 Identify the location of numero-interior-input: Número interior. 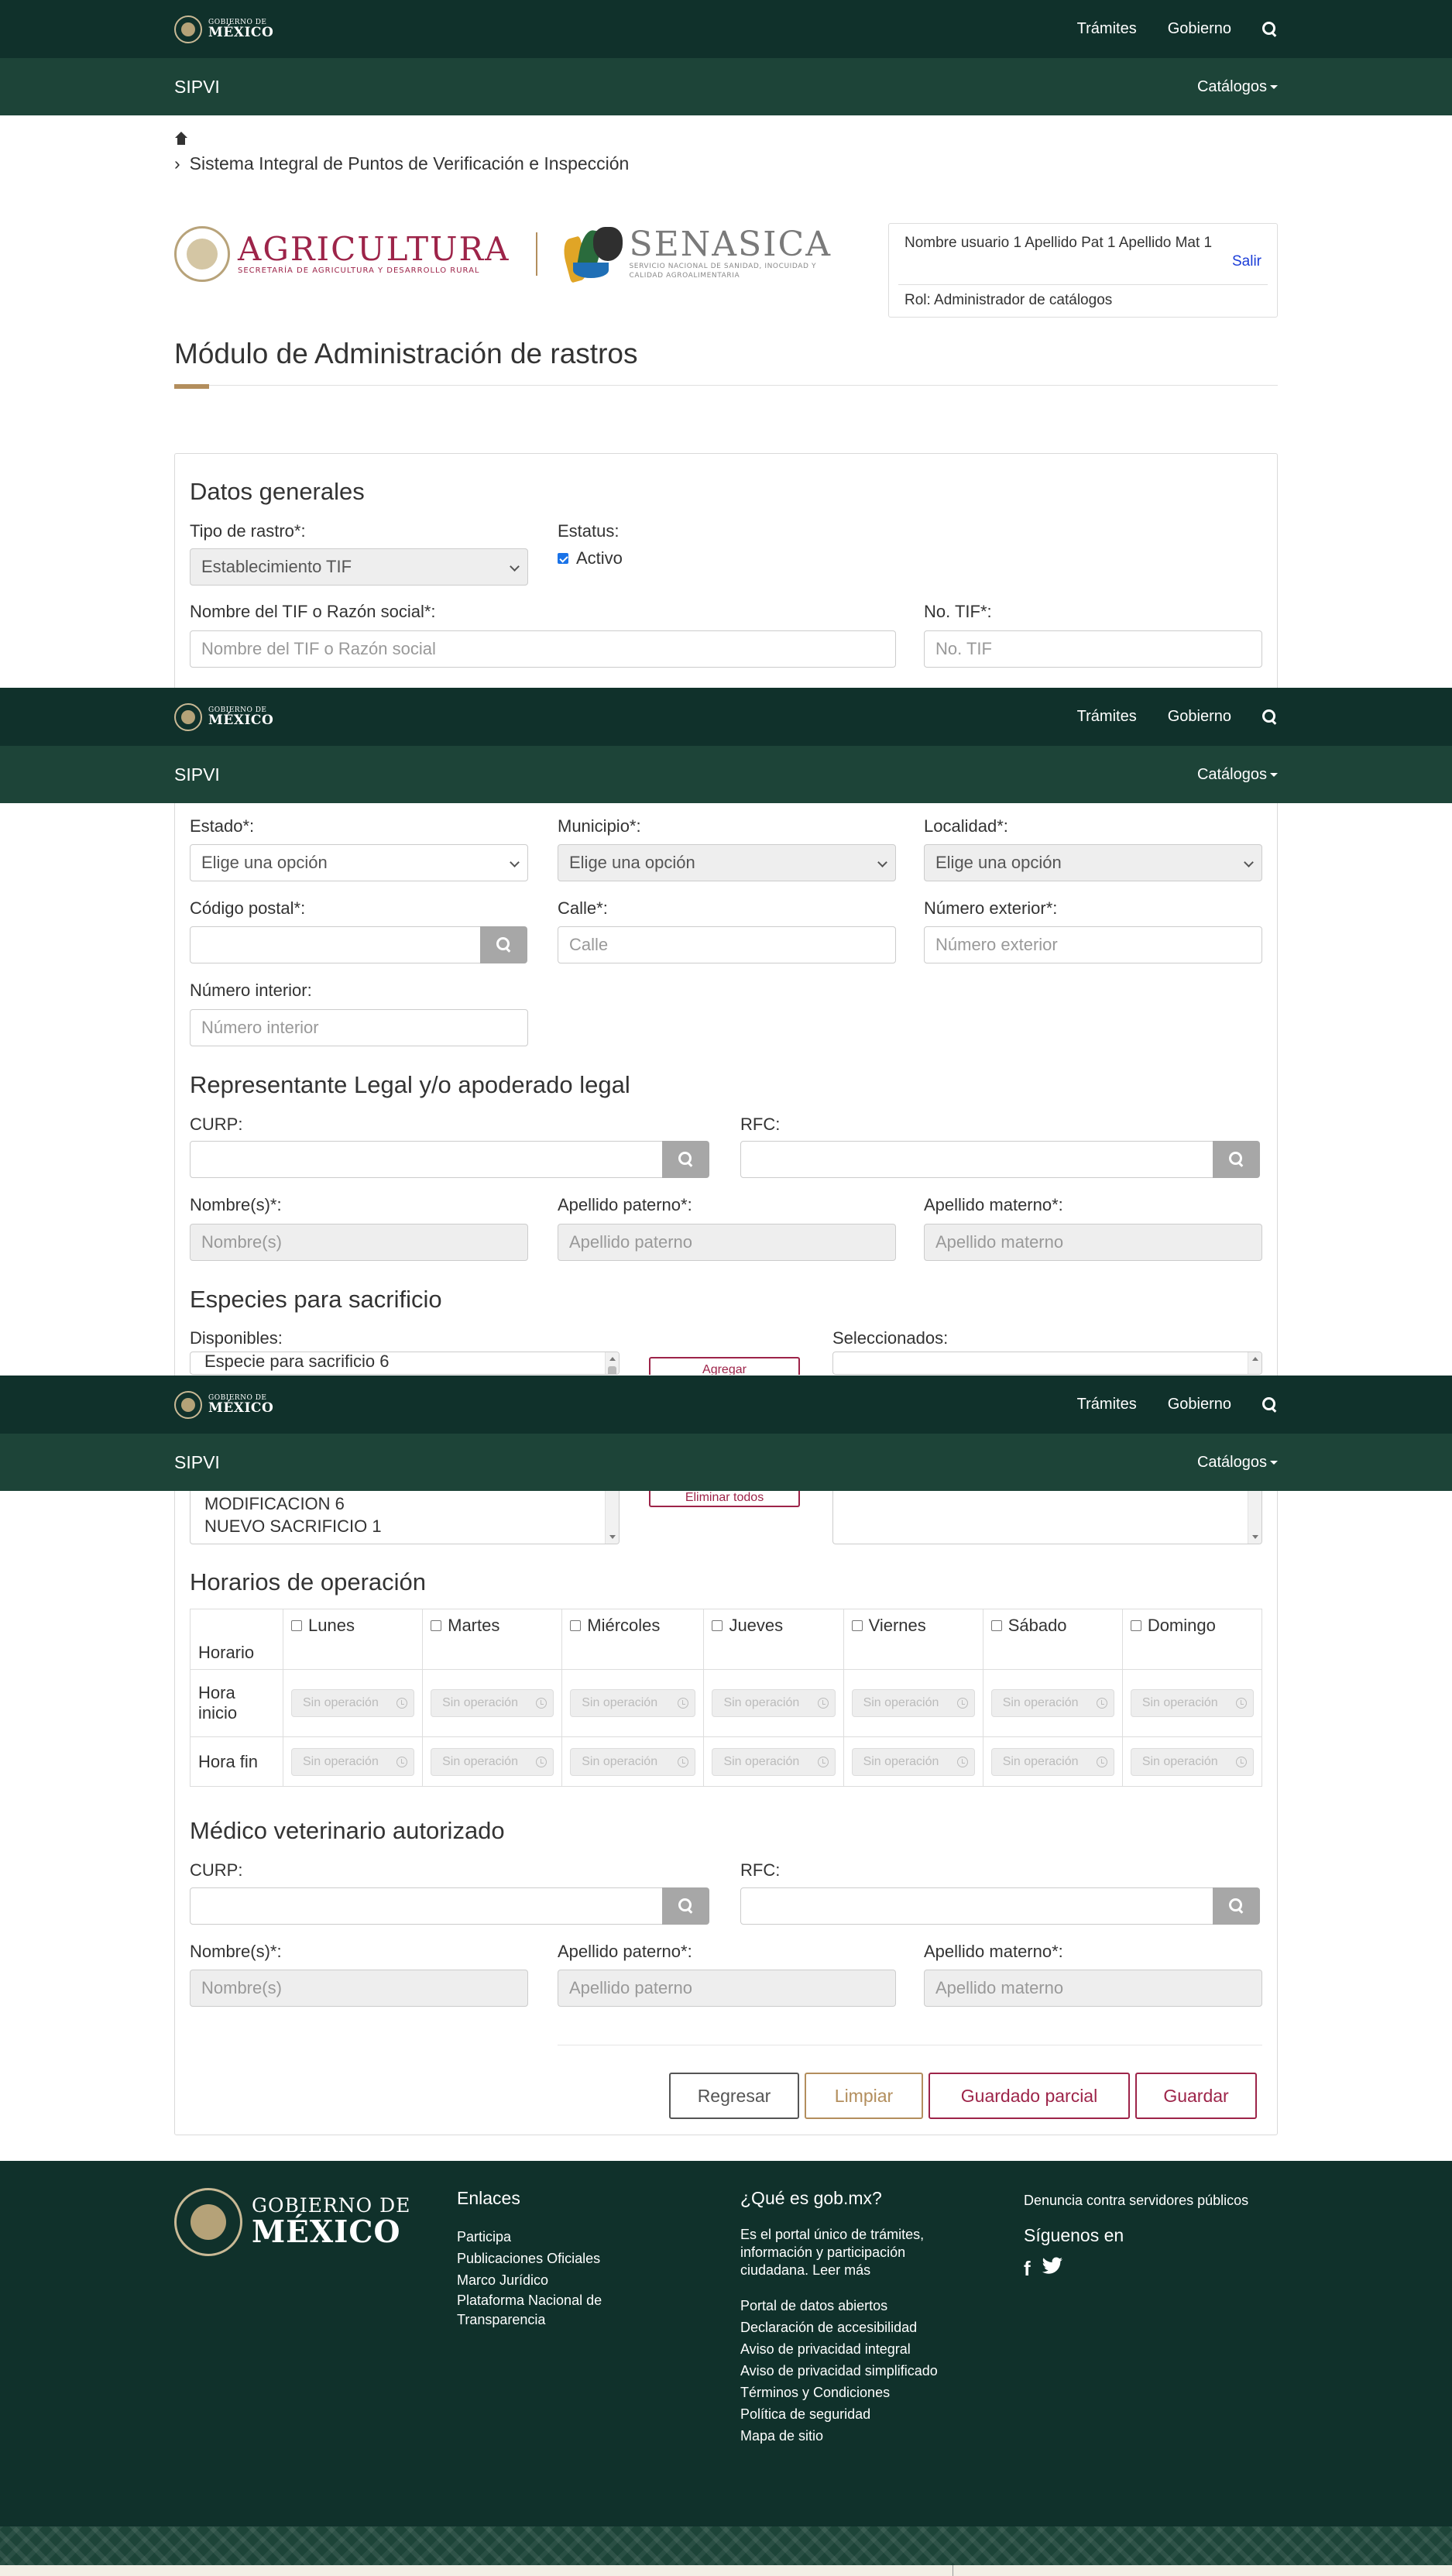
(359, 1027).